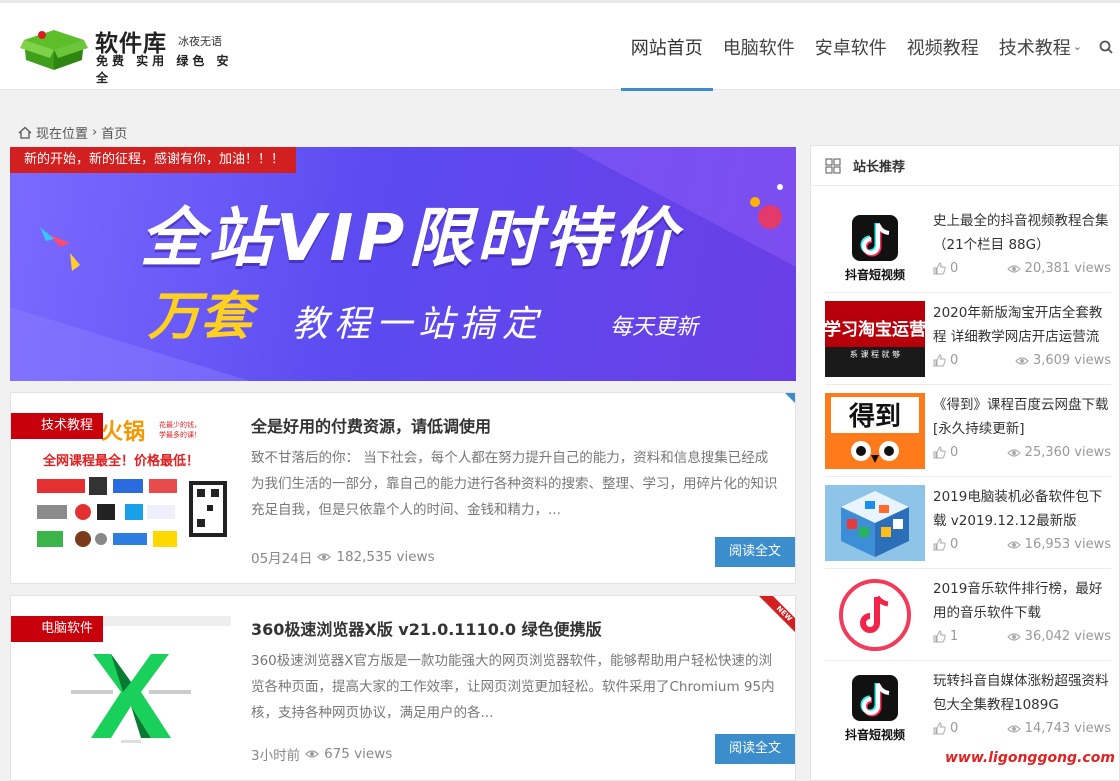 Image resolution: width=1120 pixels, height=781 pixels. Describe the element at coordinates (57, 629) in the screenshot. I see `category-tag: 电脑软件` at that location.